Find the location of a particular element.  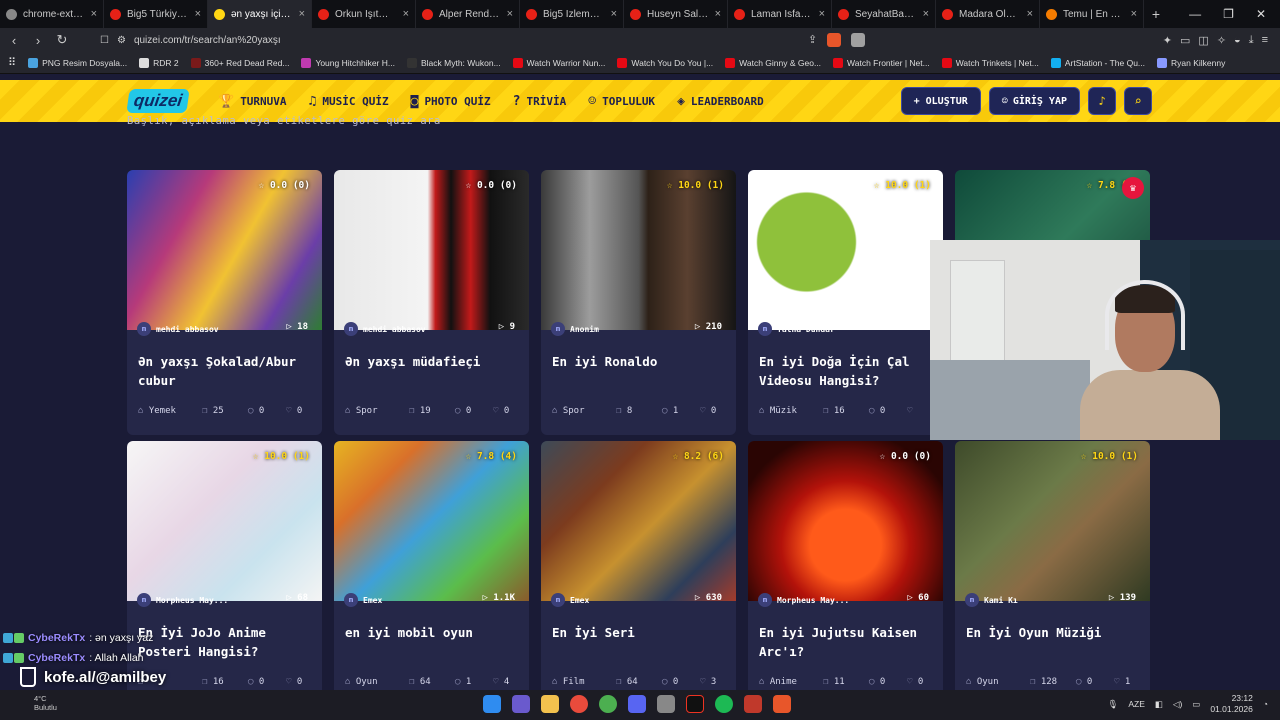

quiz-author: m Kami Kı is located at coordinates (991, 600).